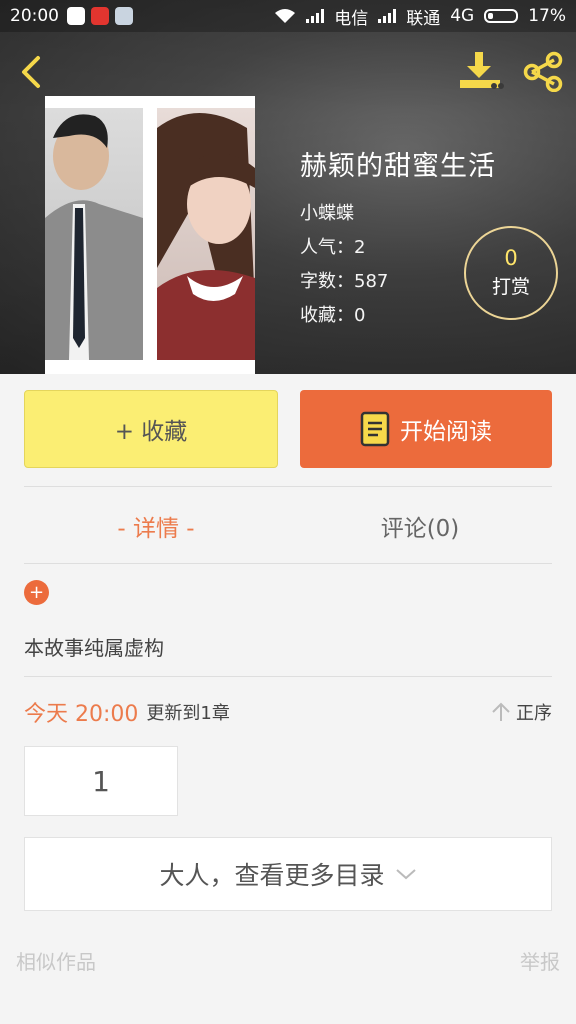  I want to click on top-bar, so click(288, 70).